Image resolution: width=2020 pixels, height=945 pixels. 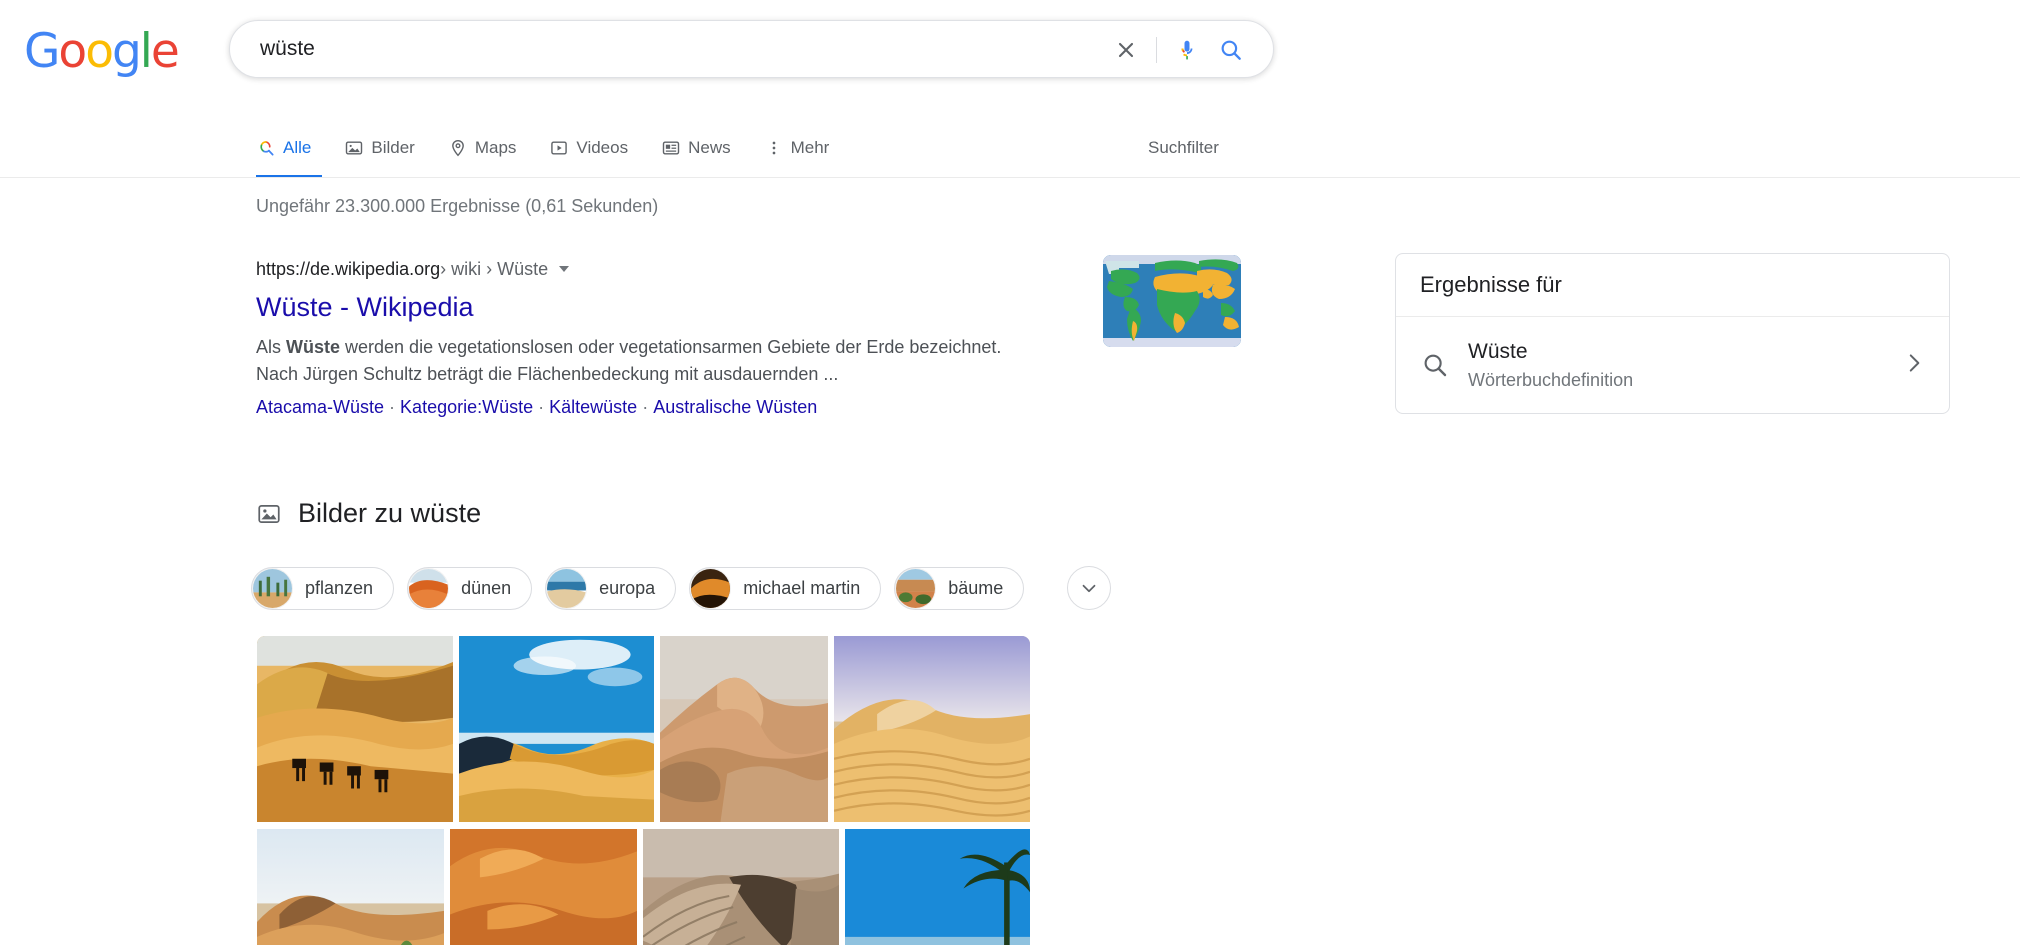 I want to click on image-refinement-chips: pflanzen dünen europa michael martin bäume, so click(x=681, y=588).